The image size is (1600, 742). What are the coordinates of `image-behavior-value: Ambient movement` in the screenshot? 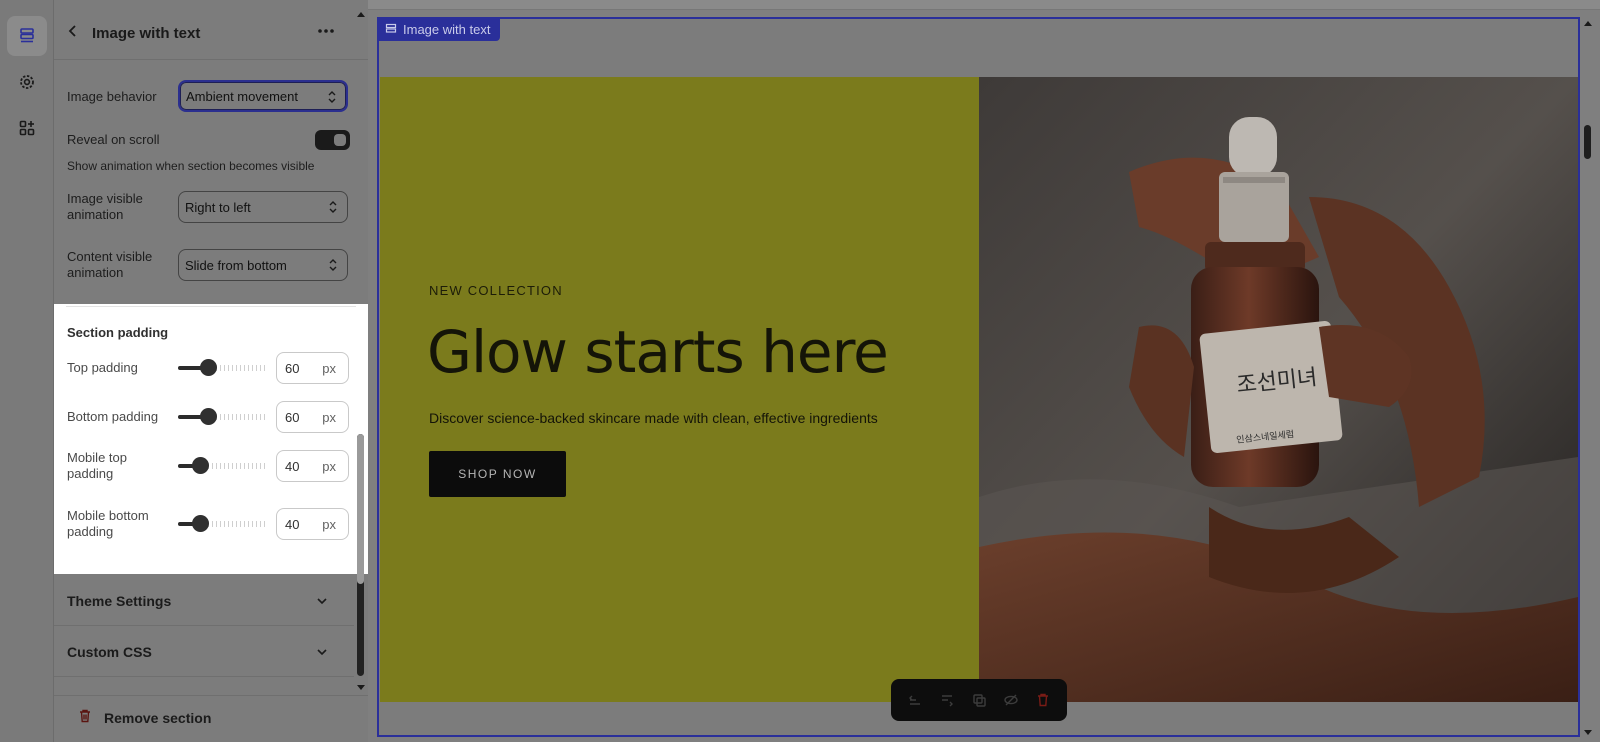 It's located at (242, 96).